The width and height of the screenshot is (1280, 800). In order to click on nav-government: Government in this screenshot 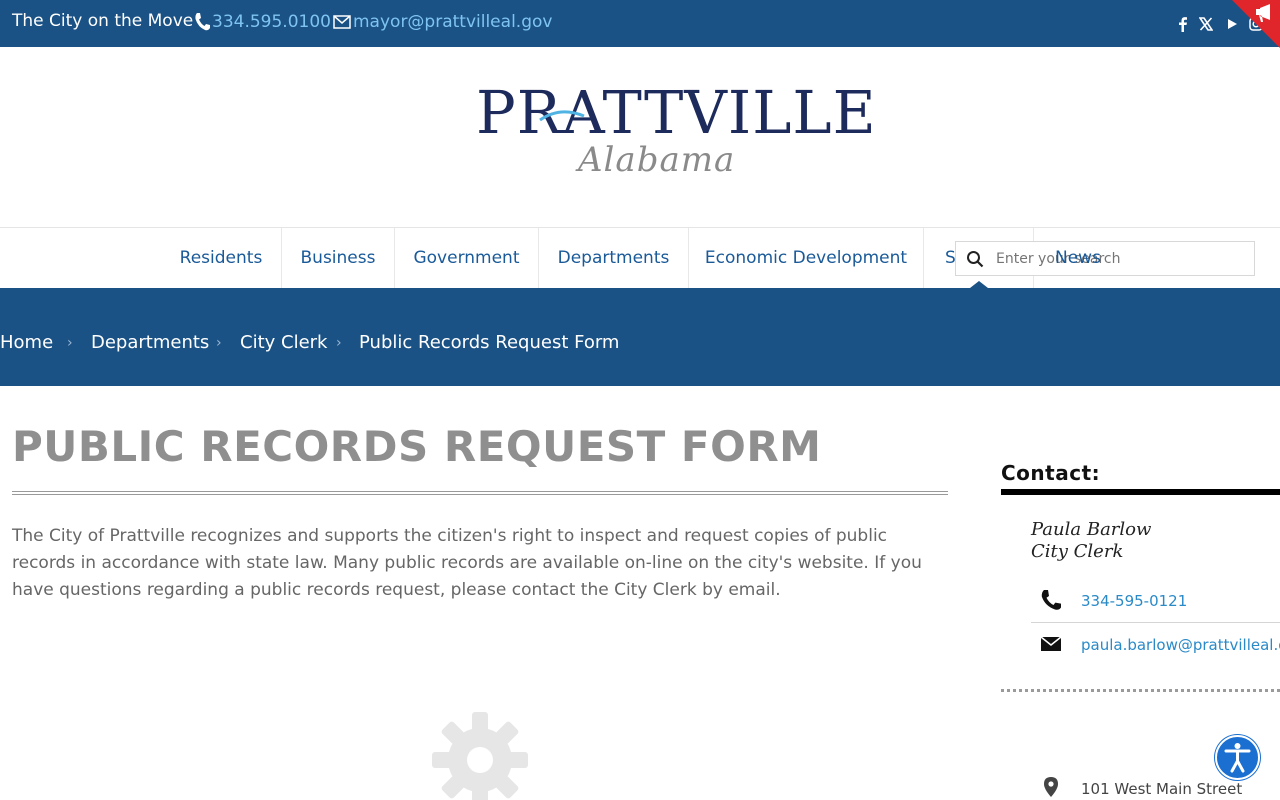, I will do `click(467, 258)`.